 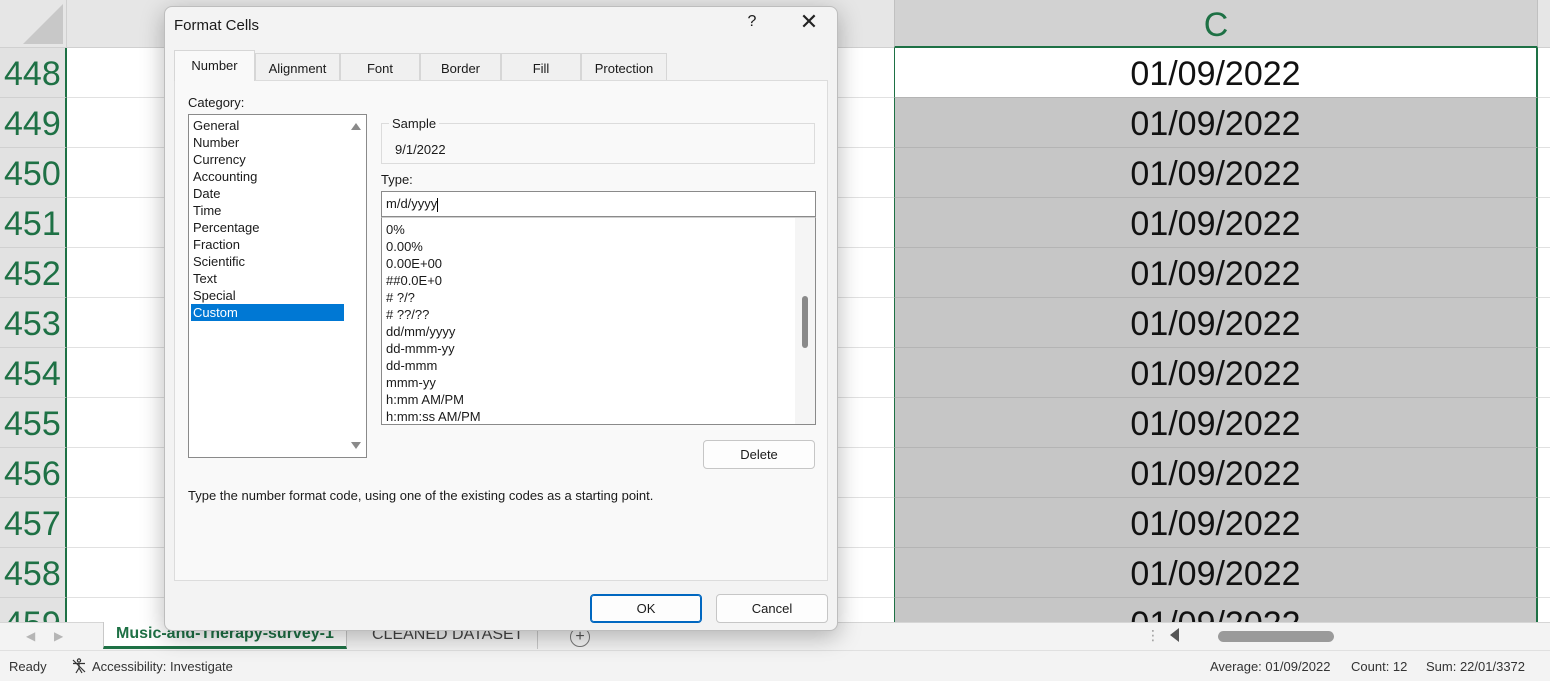 I want to click on row-header: 448, so click(x=33, y=73).